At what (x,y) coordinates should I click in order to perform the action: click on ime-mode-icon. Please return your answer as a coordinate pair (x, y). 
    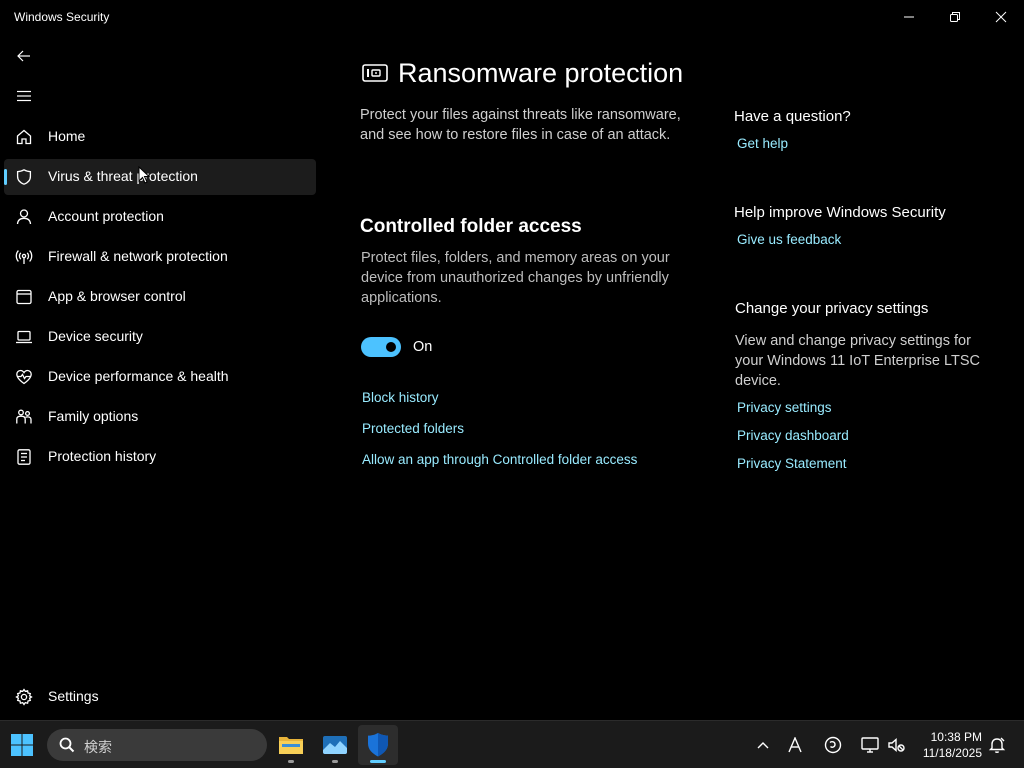
    Looking at the image, I should click on (833, 745).